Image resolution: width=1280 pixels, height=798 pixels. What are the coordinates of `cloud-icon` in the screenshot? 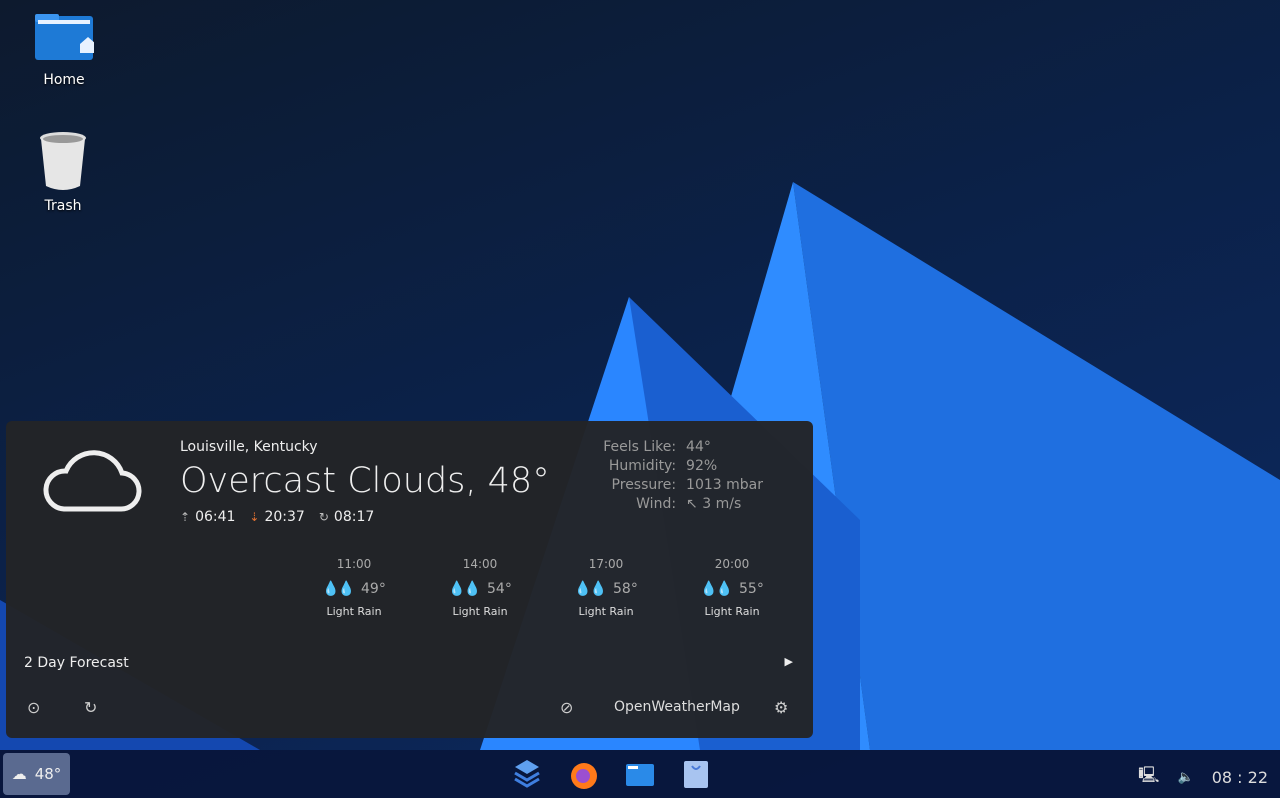 It's located at (92, 481).